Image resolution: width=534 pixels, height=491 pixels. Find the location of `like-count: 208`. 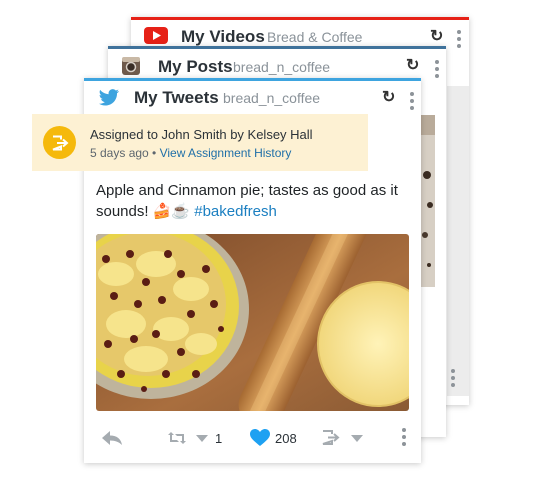

like-count: 208 is located at coordinates (286, 438).